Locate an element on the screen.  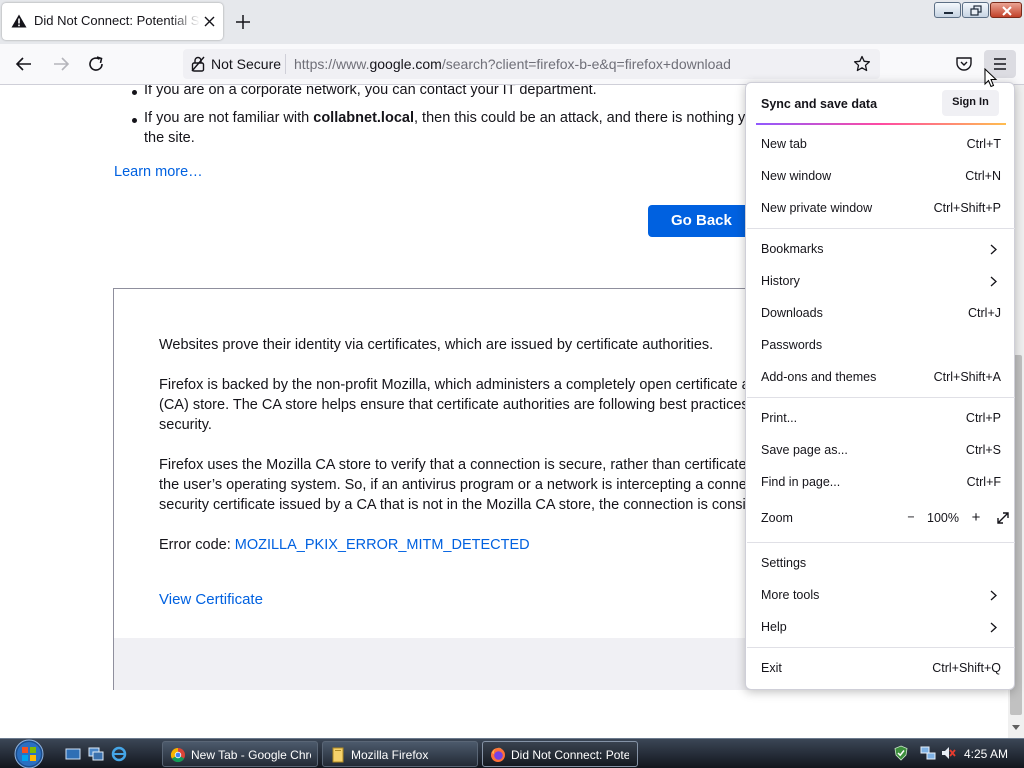
menu-item-shortcut: Ctrl+J is located at coordinates (984, 313).